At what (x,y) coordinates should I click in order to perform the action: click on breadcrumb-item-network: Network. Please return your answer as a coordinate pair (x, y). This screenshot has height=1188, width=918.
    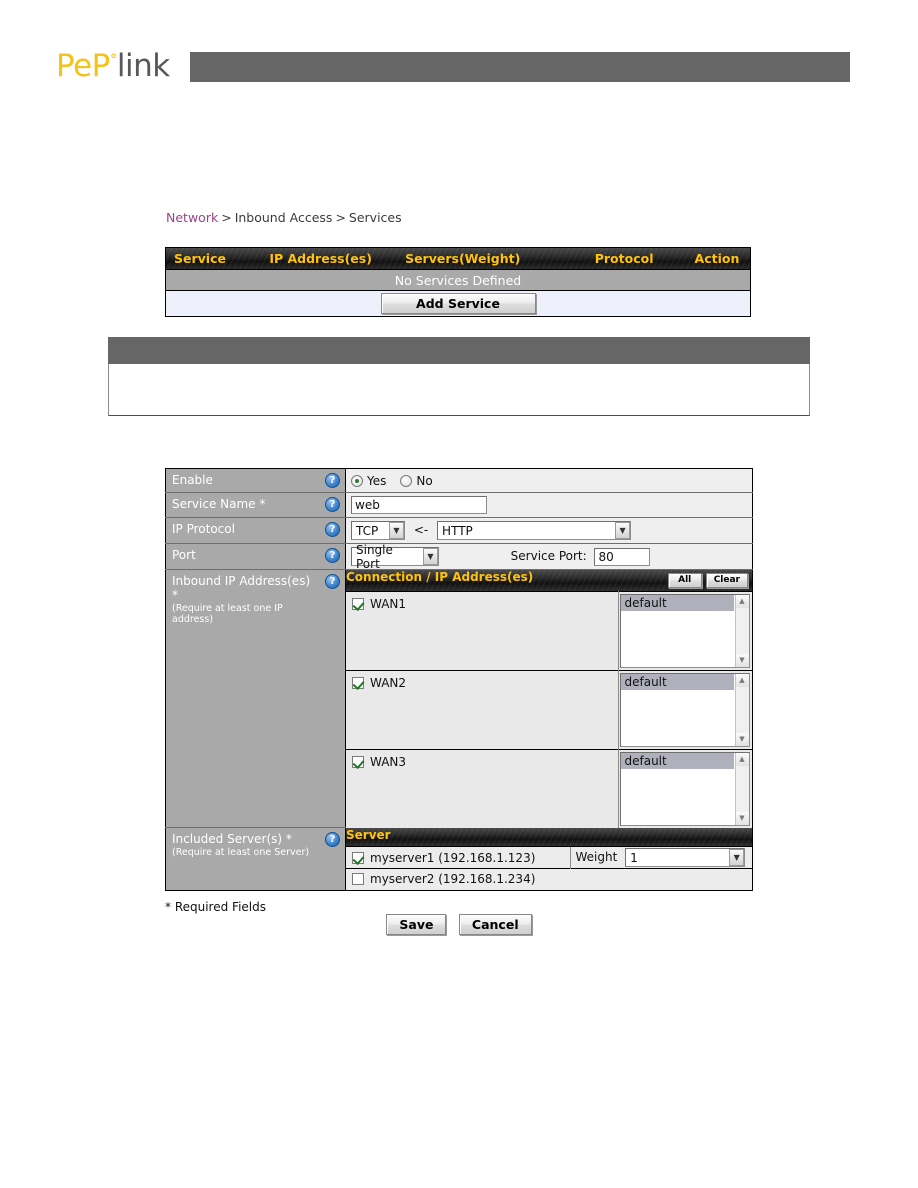
    Looking at the image, I should click on (192, 217).